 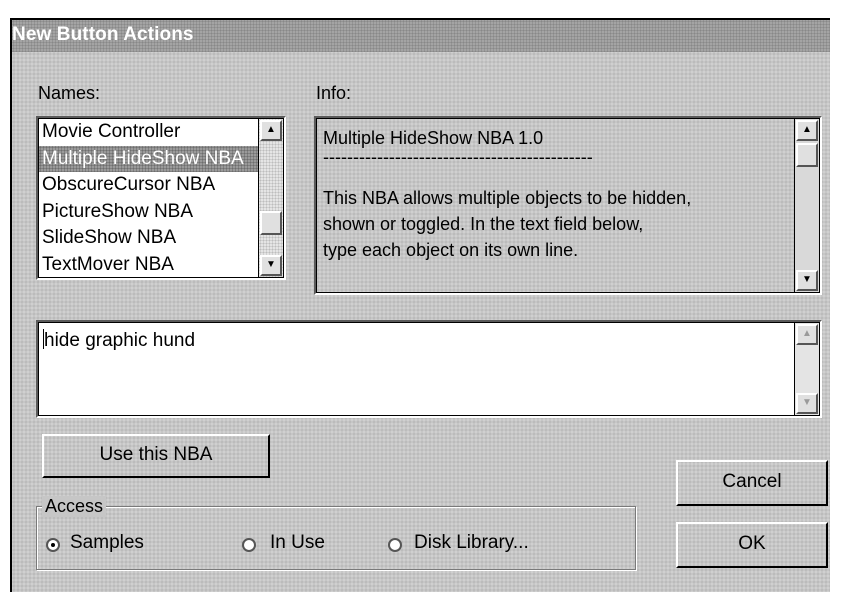 What do you see at coordinates (806, 205) in the screenshot?
I see `info-scrollbar: ▲ ▼` at bounding box center [806, 205].